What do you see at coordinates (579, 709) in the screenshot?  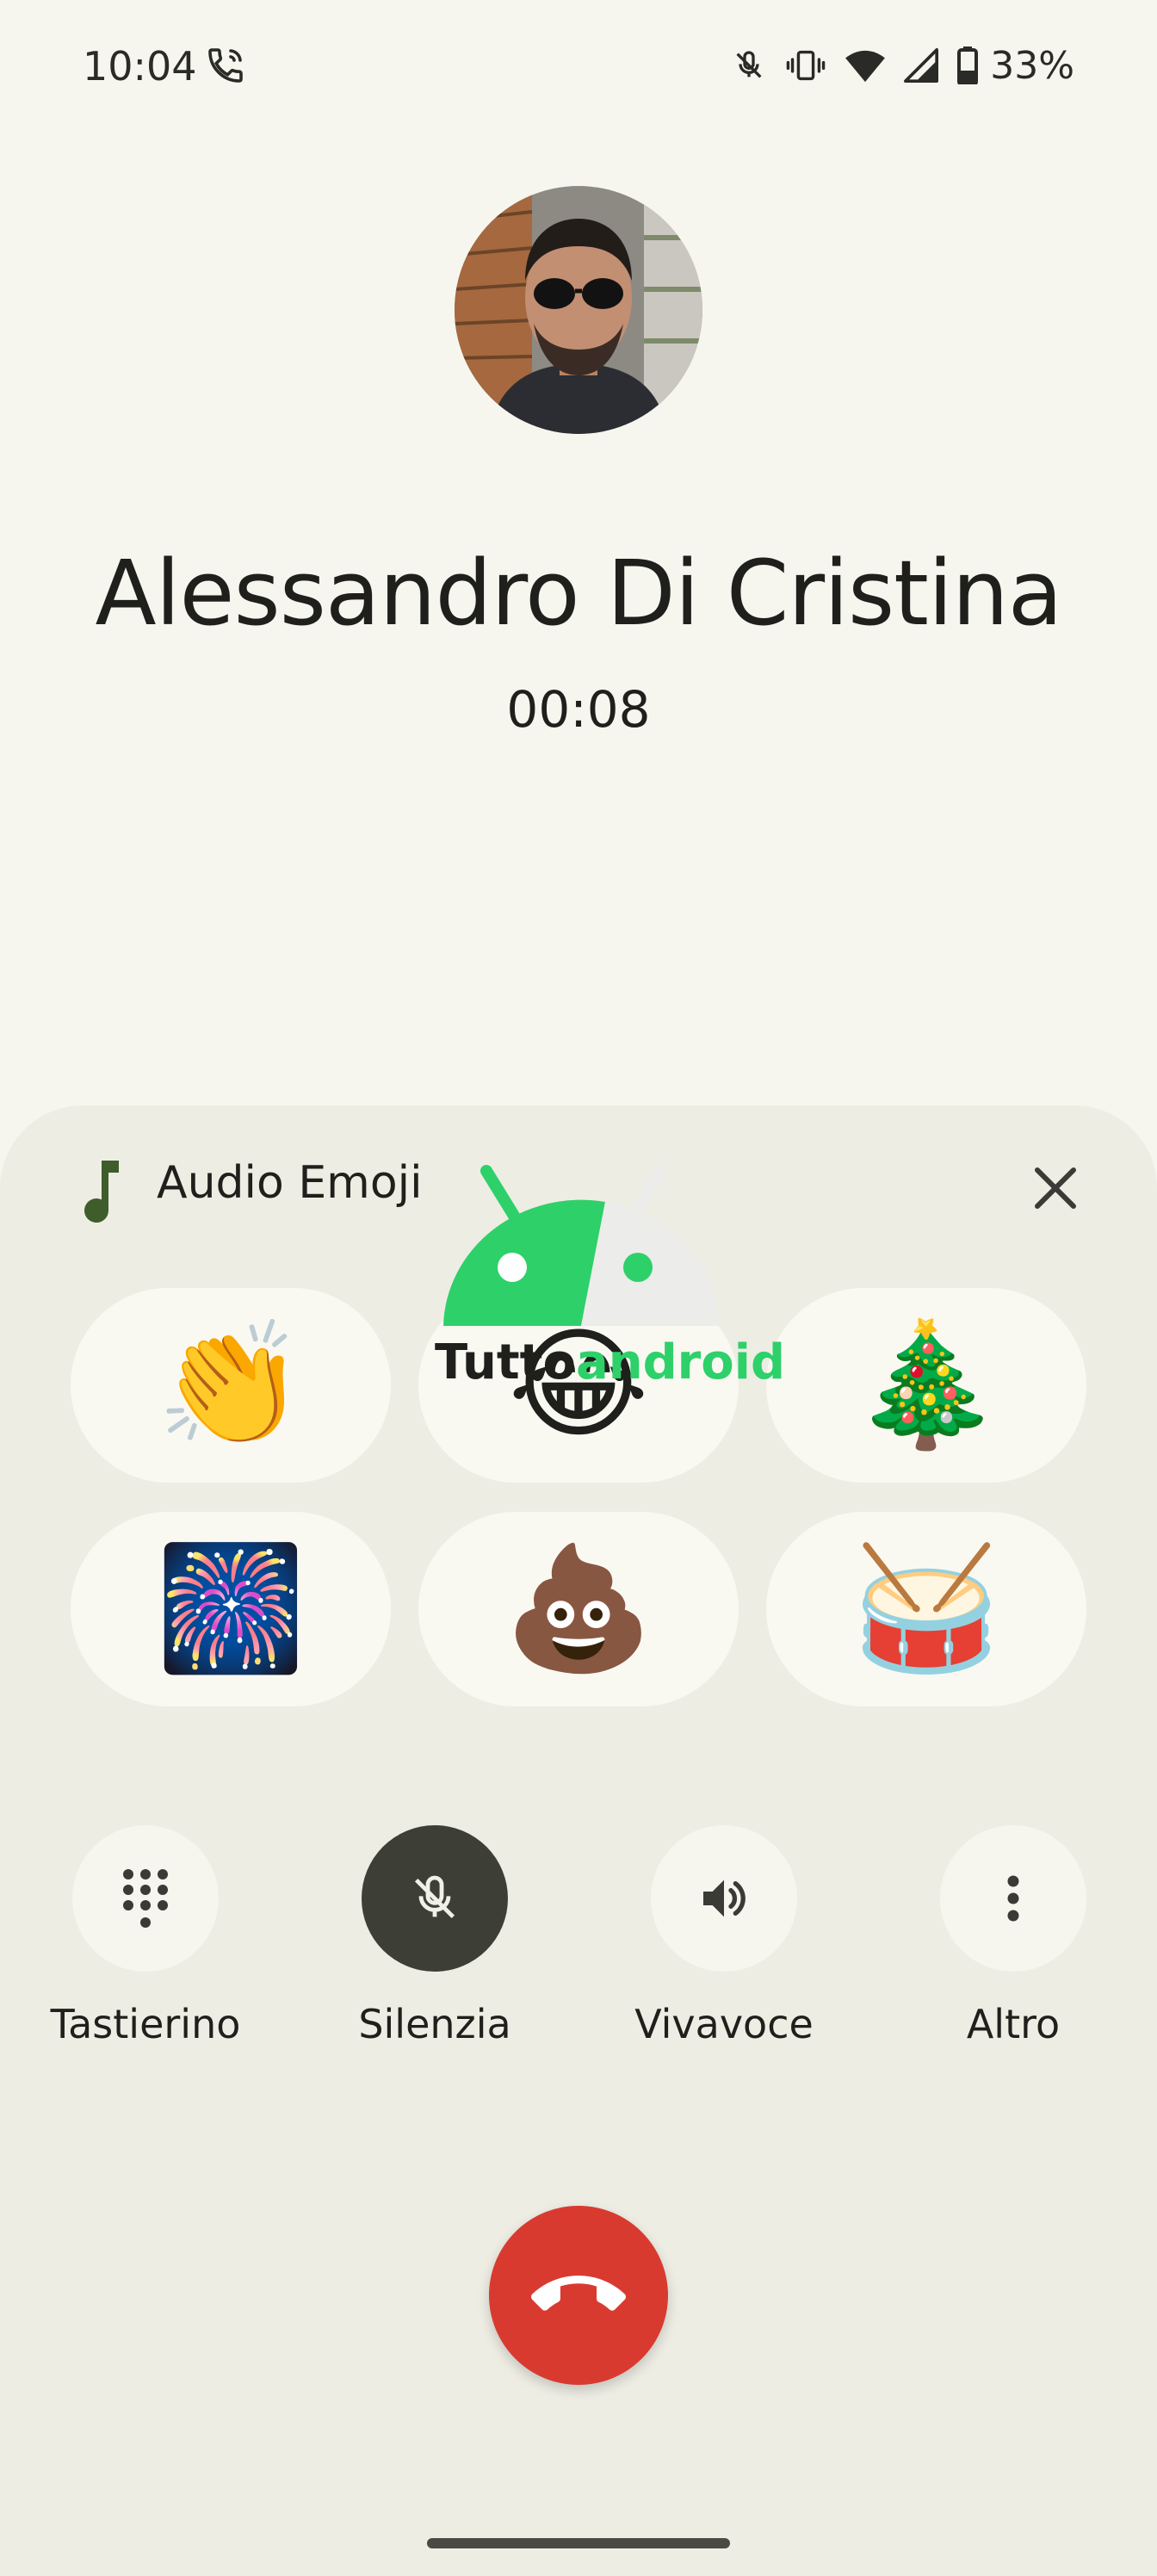 I see `call-timer: 00:08` at bounding box center [579, 709].